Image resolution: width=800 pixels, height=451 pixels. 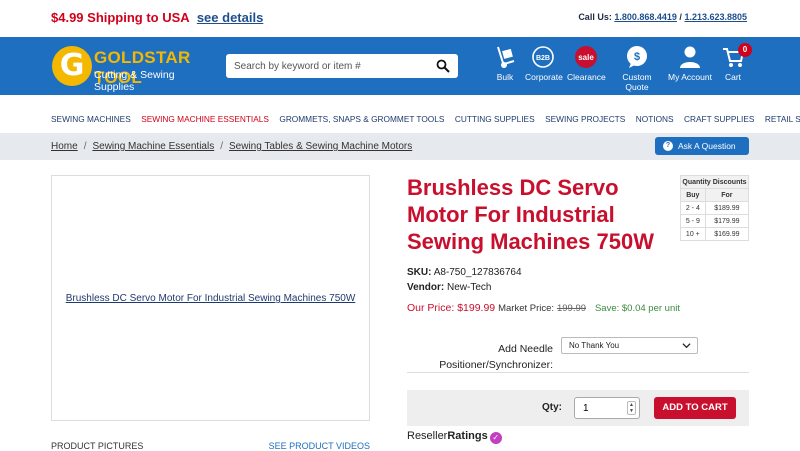 What do you see at coordinates (693, 234) in the screenshot?
I see `discount-buy-cell: 10 +` at bounding box center [693, 234].